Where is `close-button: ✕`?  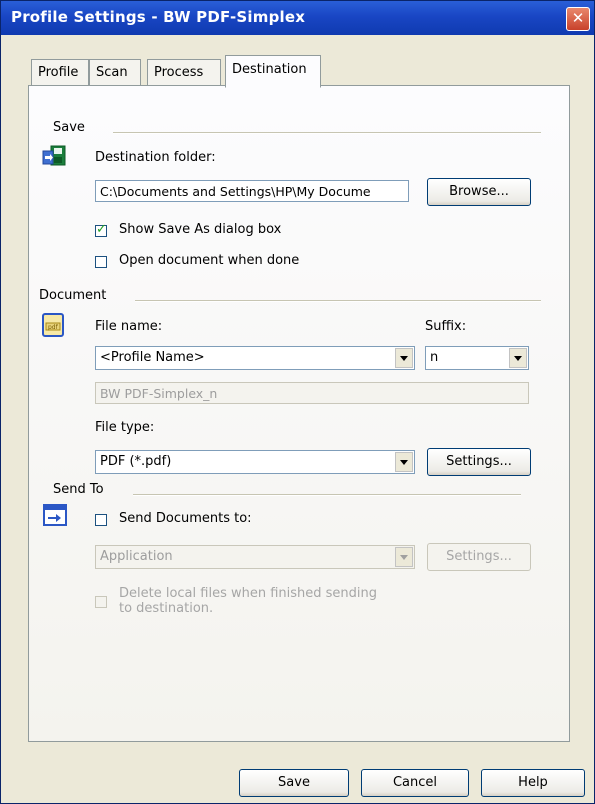 close-button: ✕ is located at coordinates (578, 19).